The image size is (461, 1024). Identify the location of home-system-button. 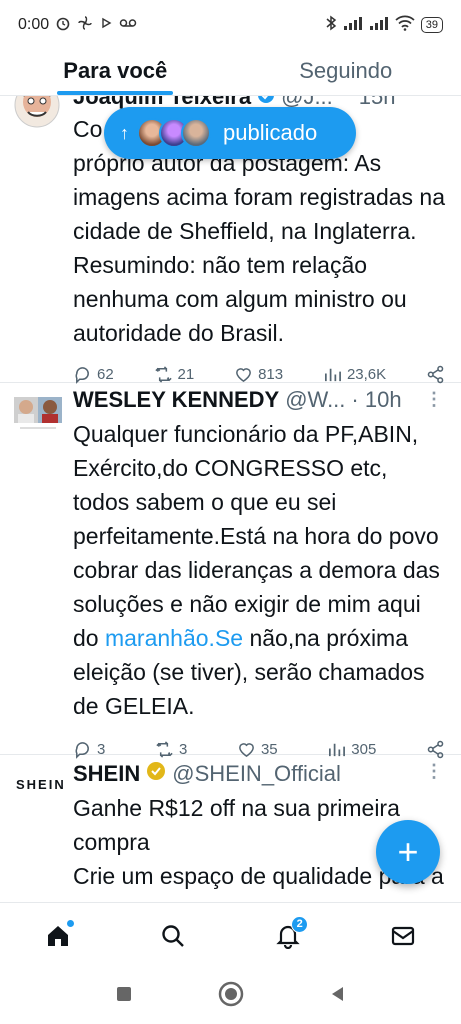
(231, 996).